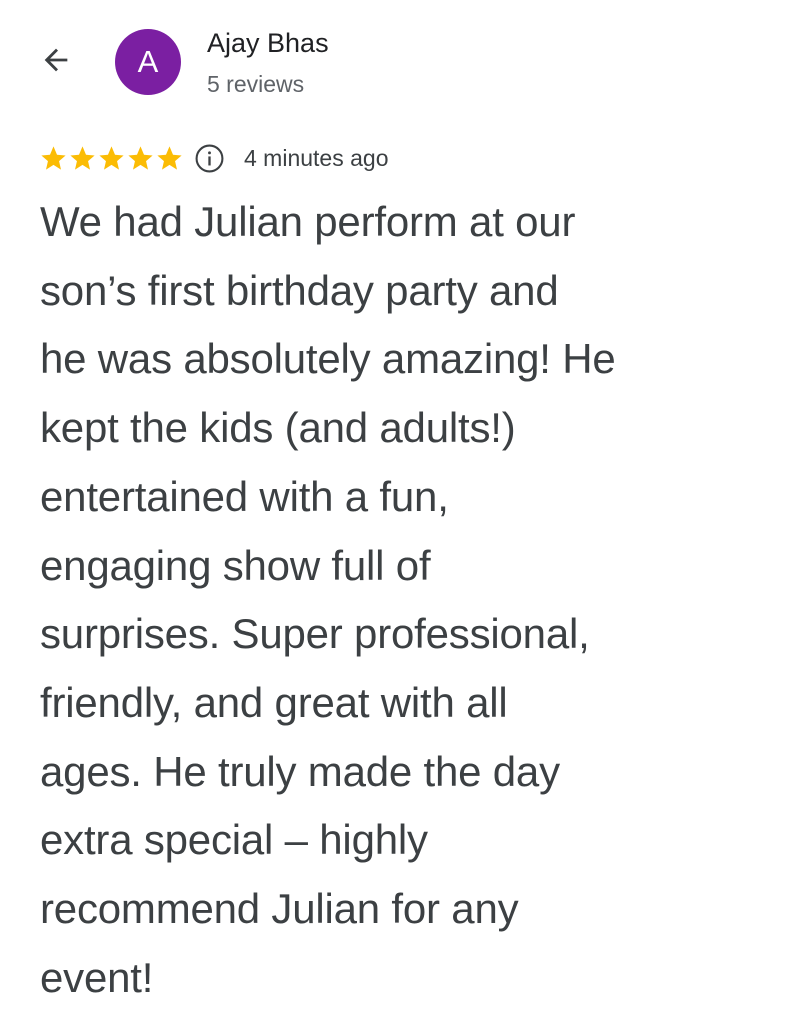 Image resolution: width=800 pixels, height=1027 pixels. I want to click on reviewer-name: Ajay Bhas, so click(268, 43).